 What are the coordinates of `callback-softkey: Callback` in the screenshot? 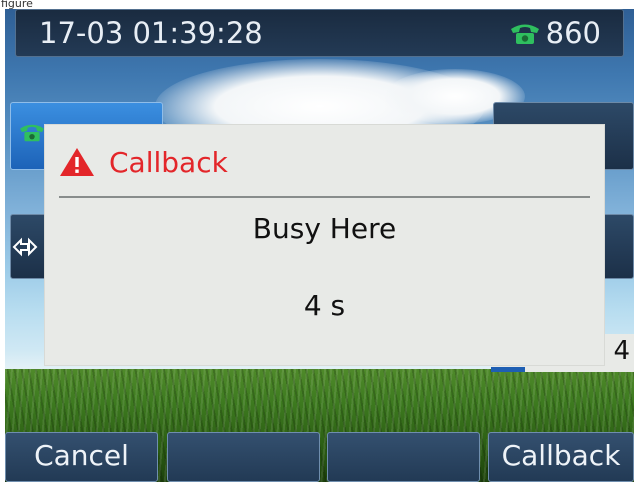 It's located at (561, 457).